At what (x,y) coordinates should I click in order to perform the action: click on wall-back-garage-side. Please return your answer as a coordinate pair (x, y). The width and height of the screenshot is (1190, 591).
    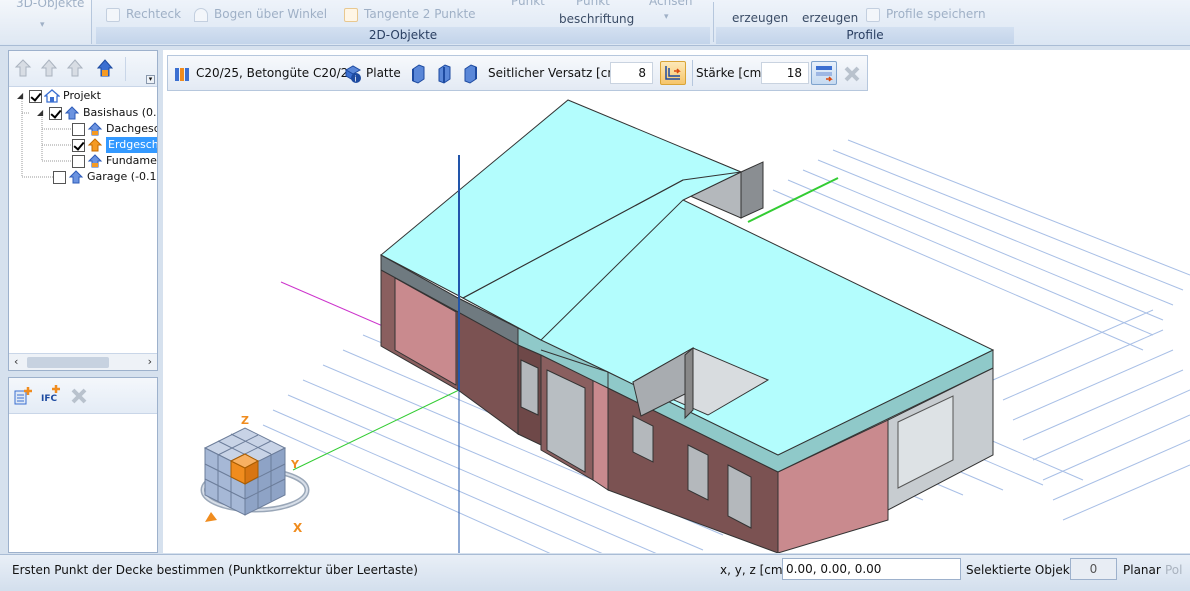
    Looking at the image, I should click on (752, 190).